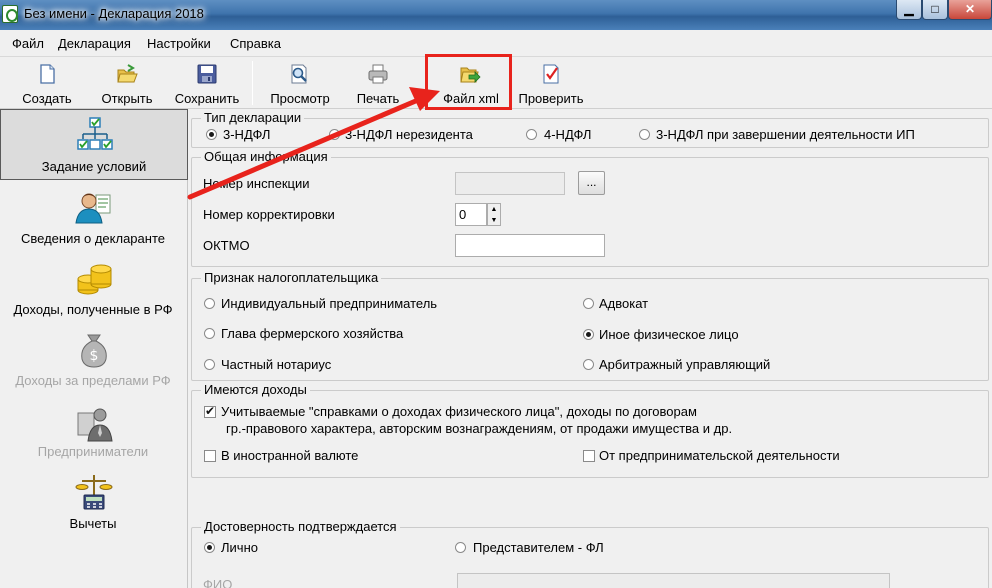 The width and height of the screenshot is (992, 588). What do you see at coordinates (685, 364) in the screenshot?
I see `label-arbitration-manager: Арбитражный управляющий` at bounding box center [685, 364].